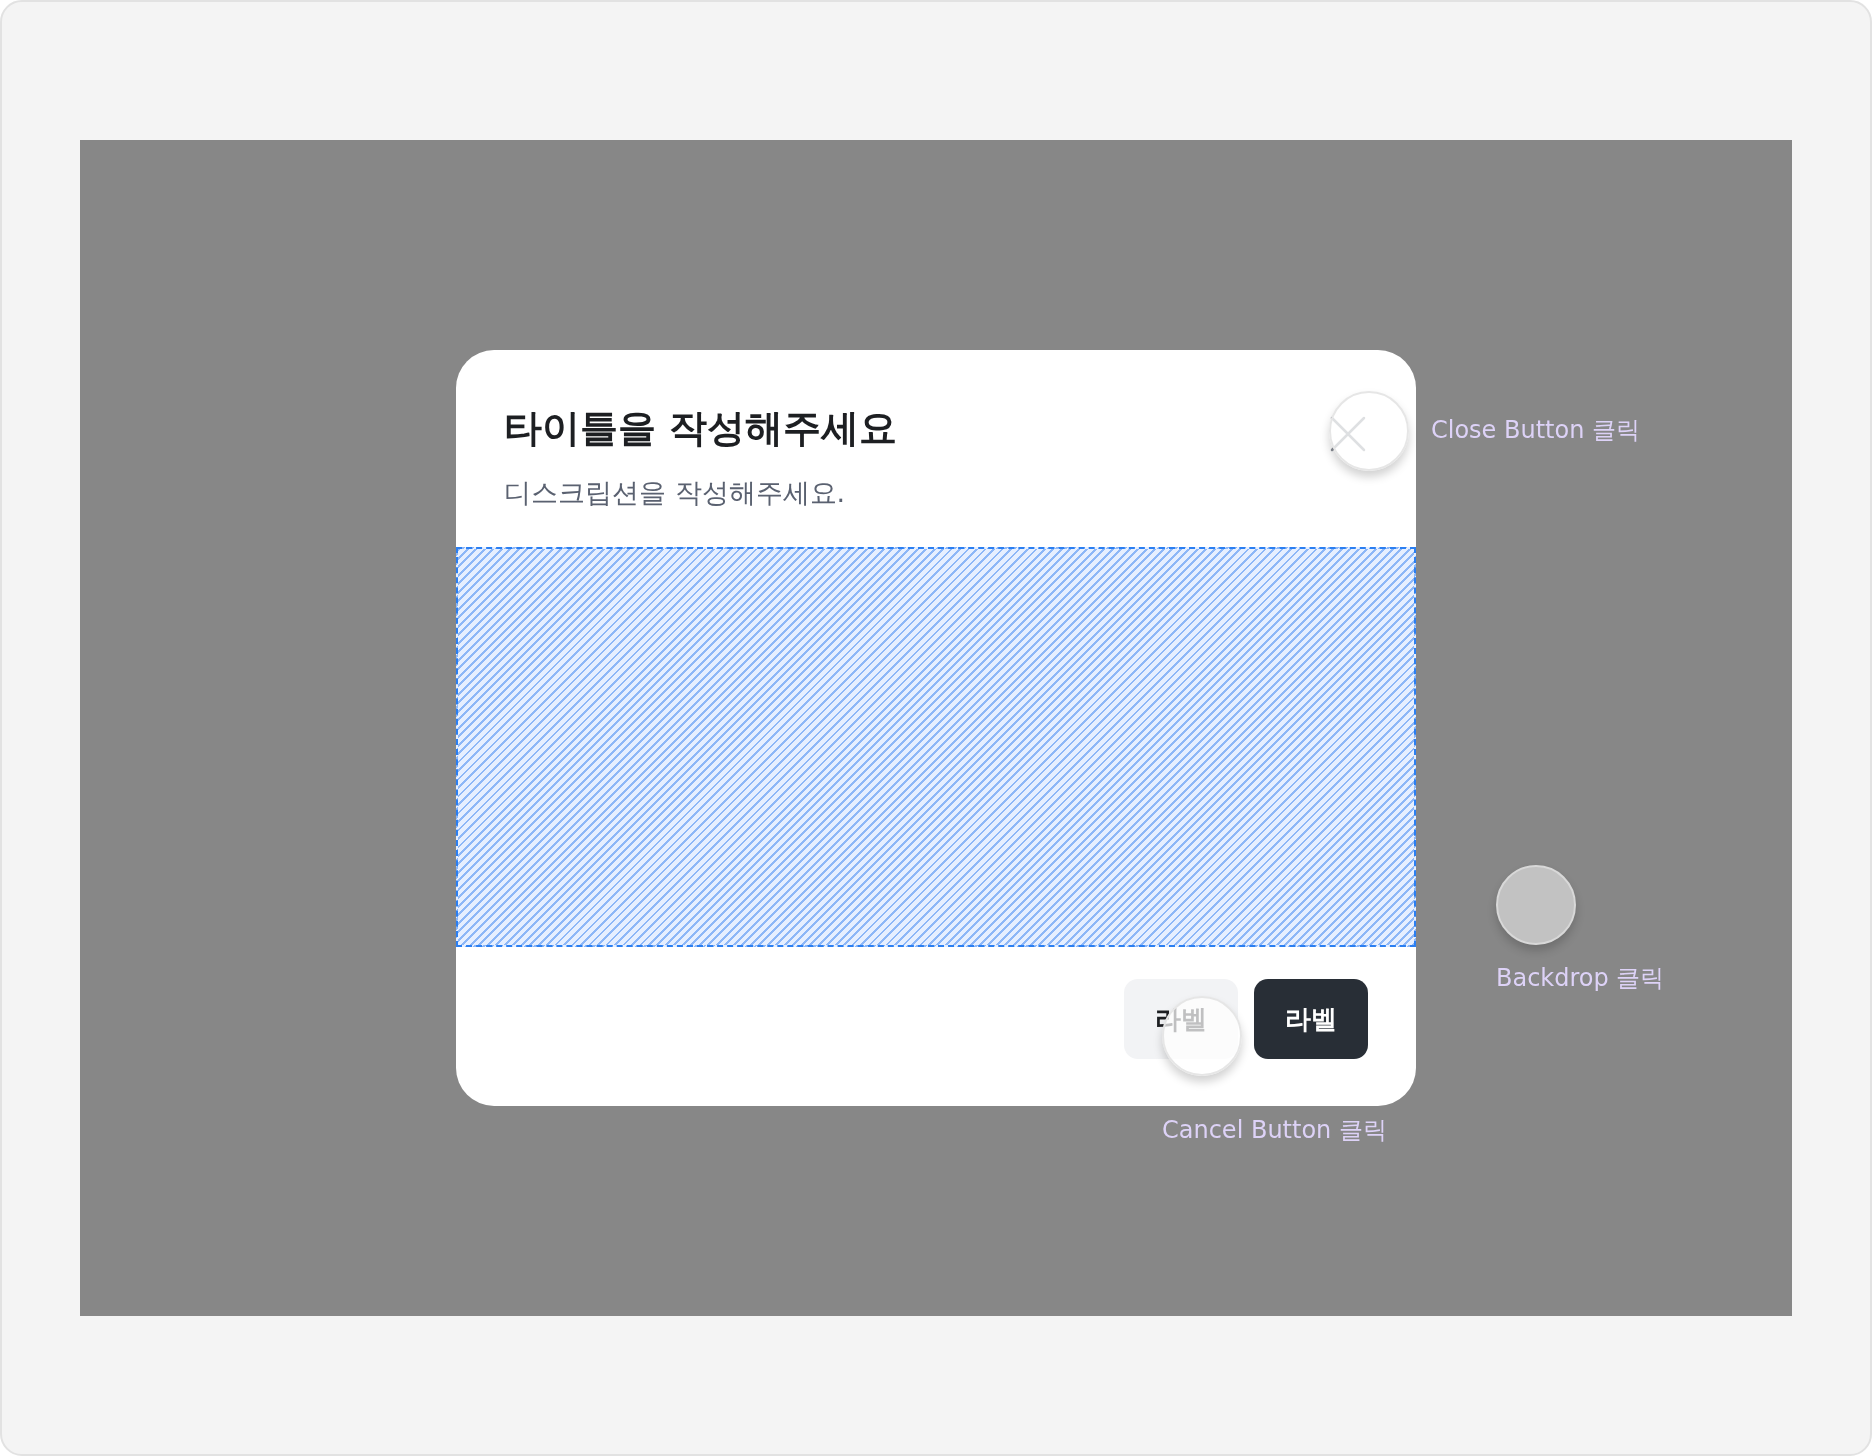  What do you see at coordinates (675, 493) in the screenshot?
I see `modal-description: 디스크립션을 작성해주세요.` at bounding box center [675, 493].